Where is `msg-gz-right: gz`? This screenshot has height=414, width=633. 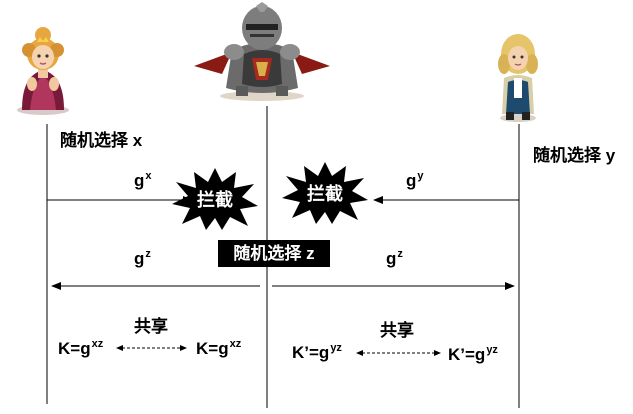
msg-gz-right: gz is located at coordinates (394, 258).